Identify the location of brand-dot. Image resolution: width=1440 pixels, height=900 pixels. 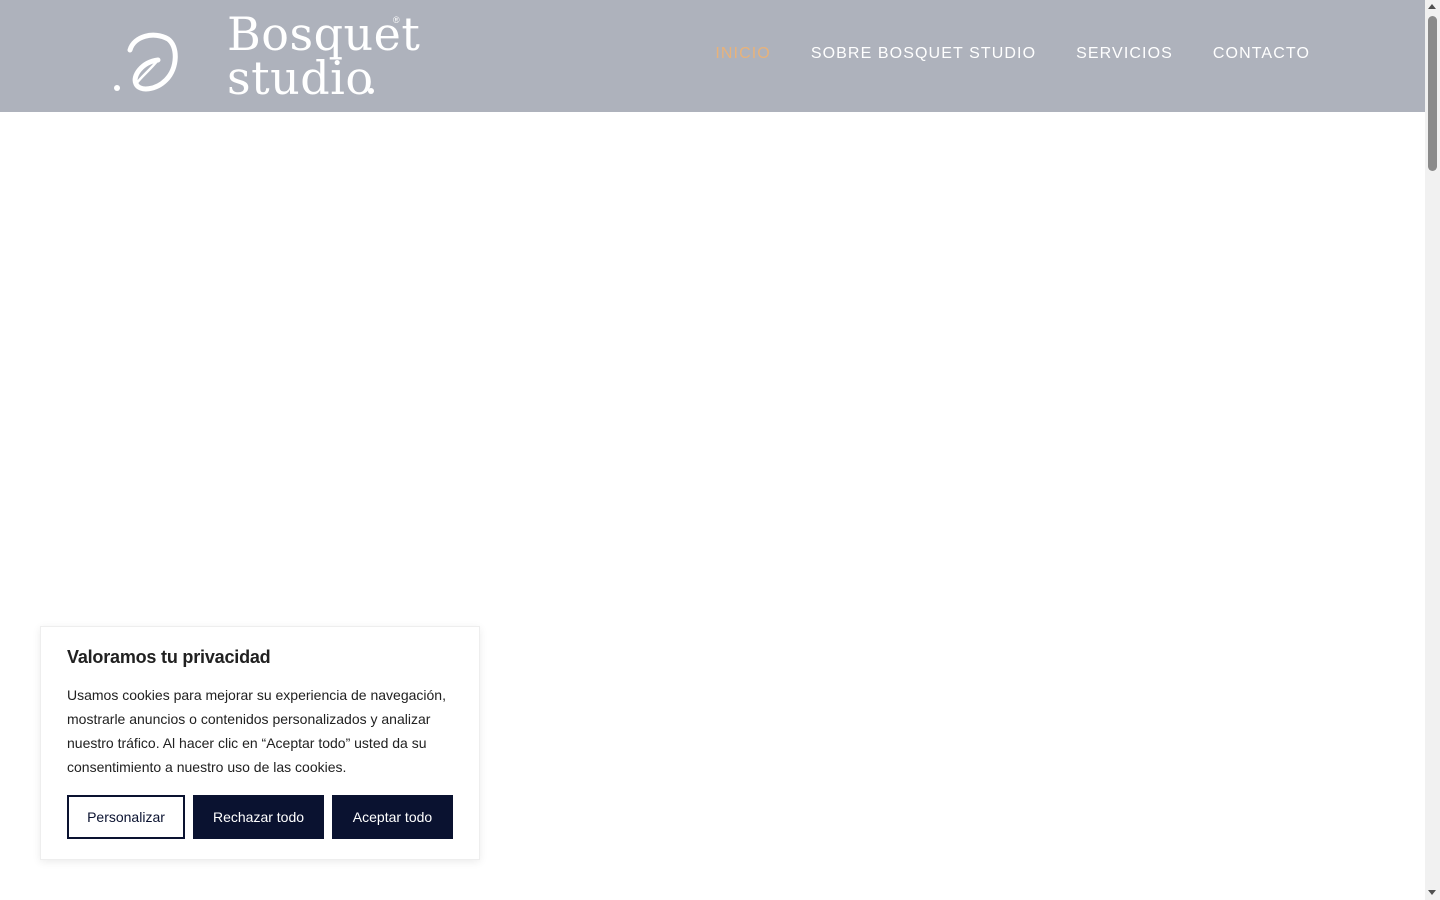
(371, 91).